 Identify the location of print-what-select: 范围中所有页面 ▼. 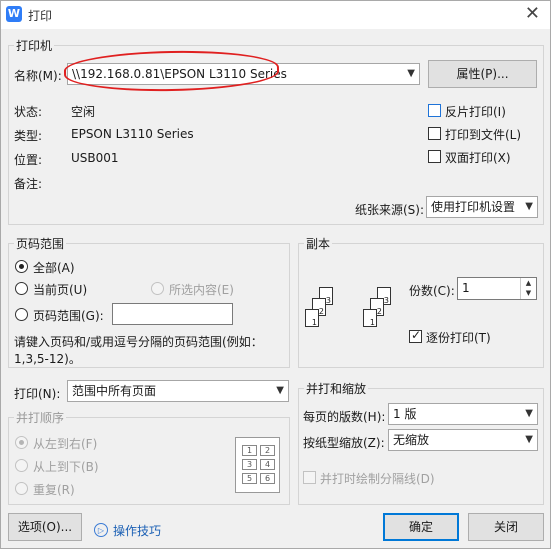
(178, 391).